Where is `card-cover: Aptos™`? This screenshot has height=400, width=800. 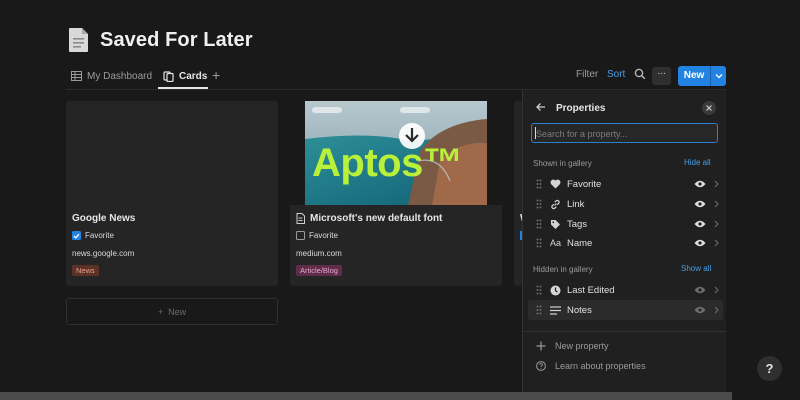
card-cover: Aptos™ is located at coordinates (396, 153).